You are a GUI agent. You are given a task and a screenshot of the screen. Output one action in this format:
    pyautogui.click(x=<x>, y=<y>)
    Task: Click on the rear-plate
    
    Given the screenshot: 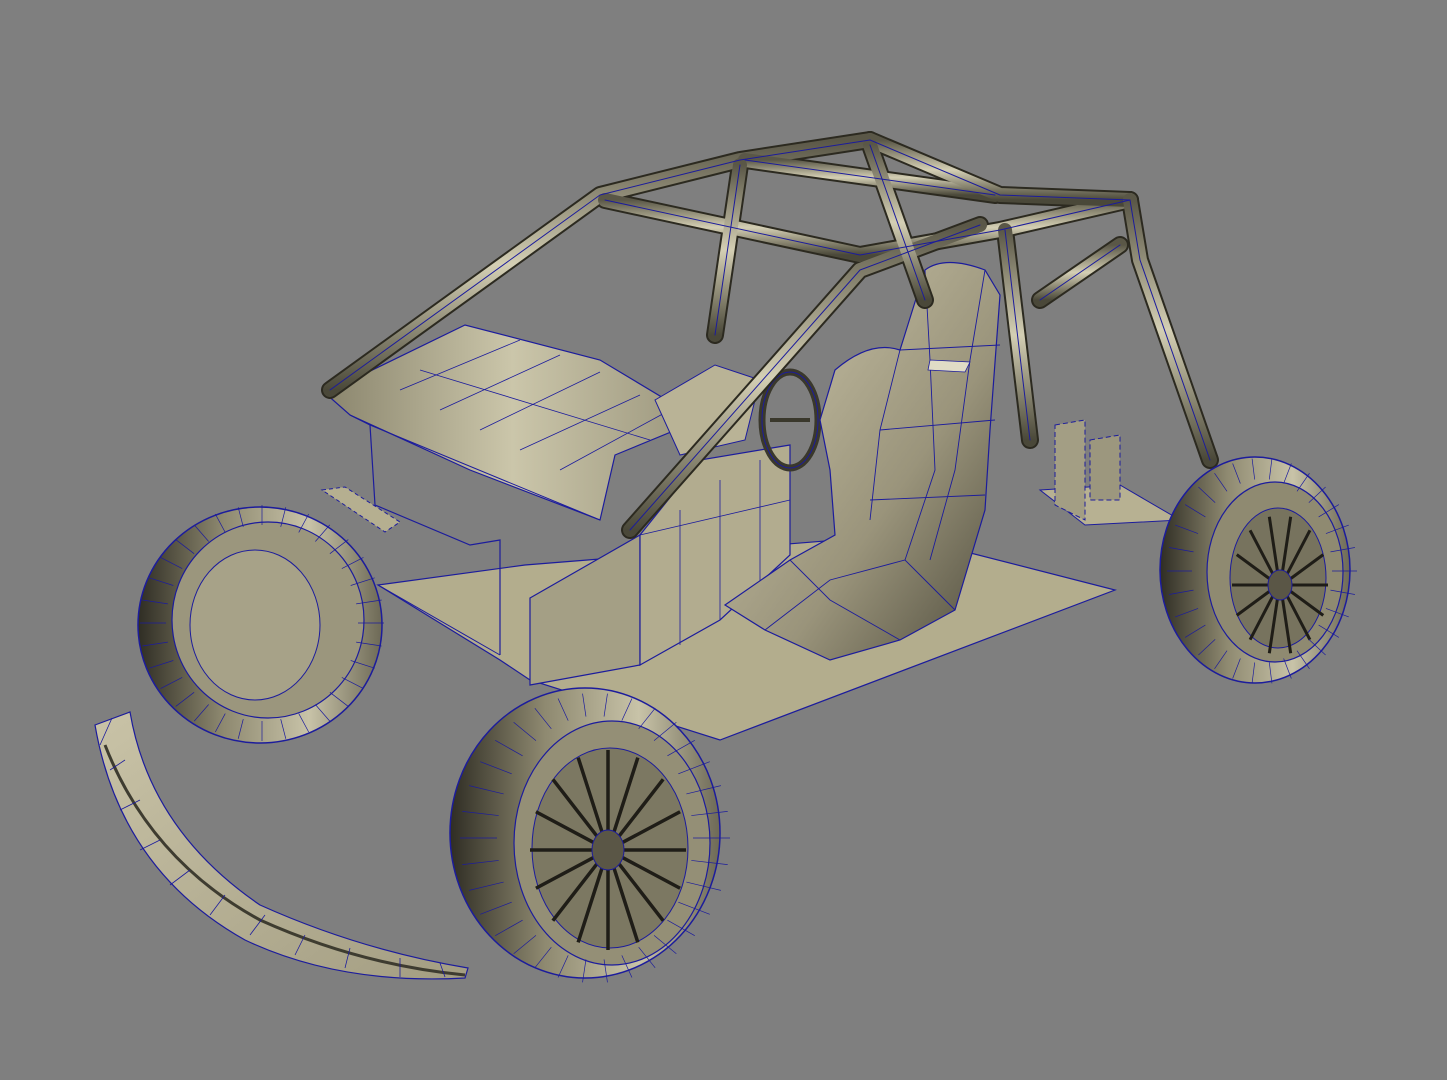 What is the action you would take?
    pyautogui.click(x=1110, y=472)
    